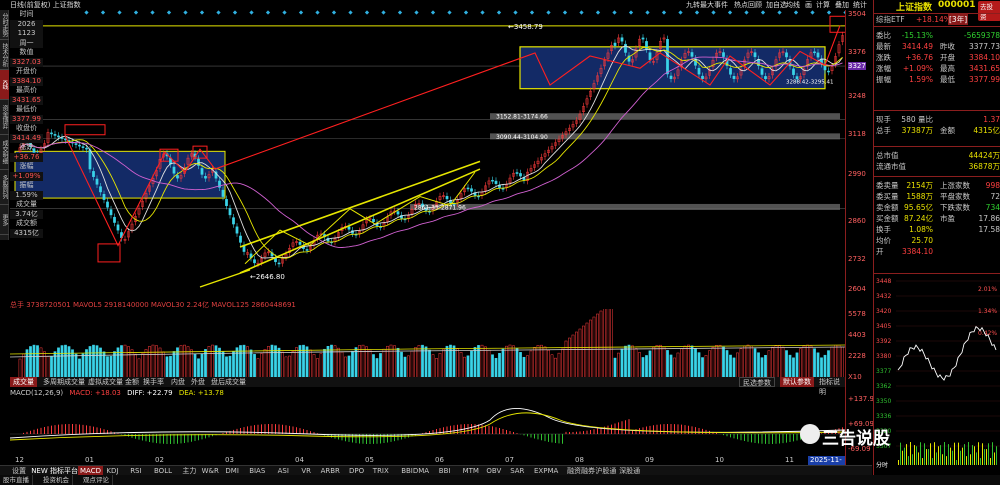 The width and height of the screenshot is (1000, 485). I want to click on menu-calc: 计算, so click(823, 5).